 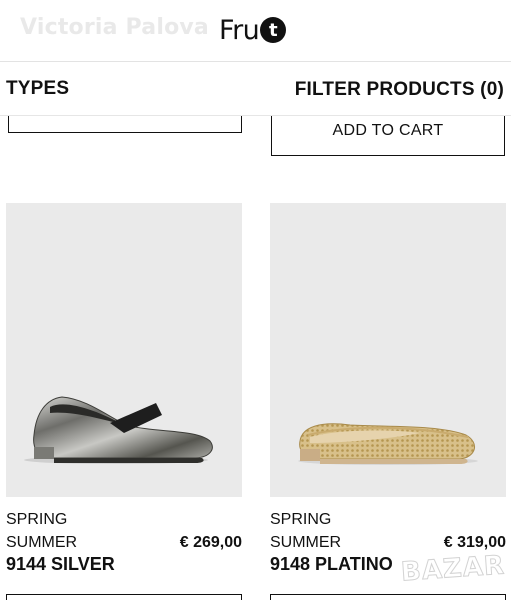 What do you see at coordinates (255, 89) in the screenshot?
I see `filter-bar: TYPES FILTER PRODUCTS (0)` at bounding box center [255, 89].